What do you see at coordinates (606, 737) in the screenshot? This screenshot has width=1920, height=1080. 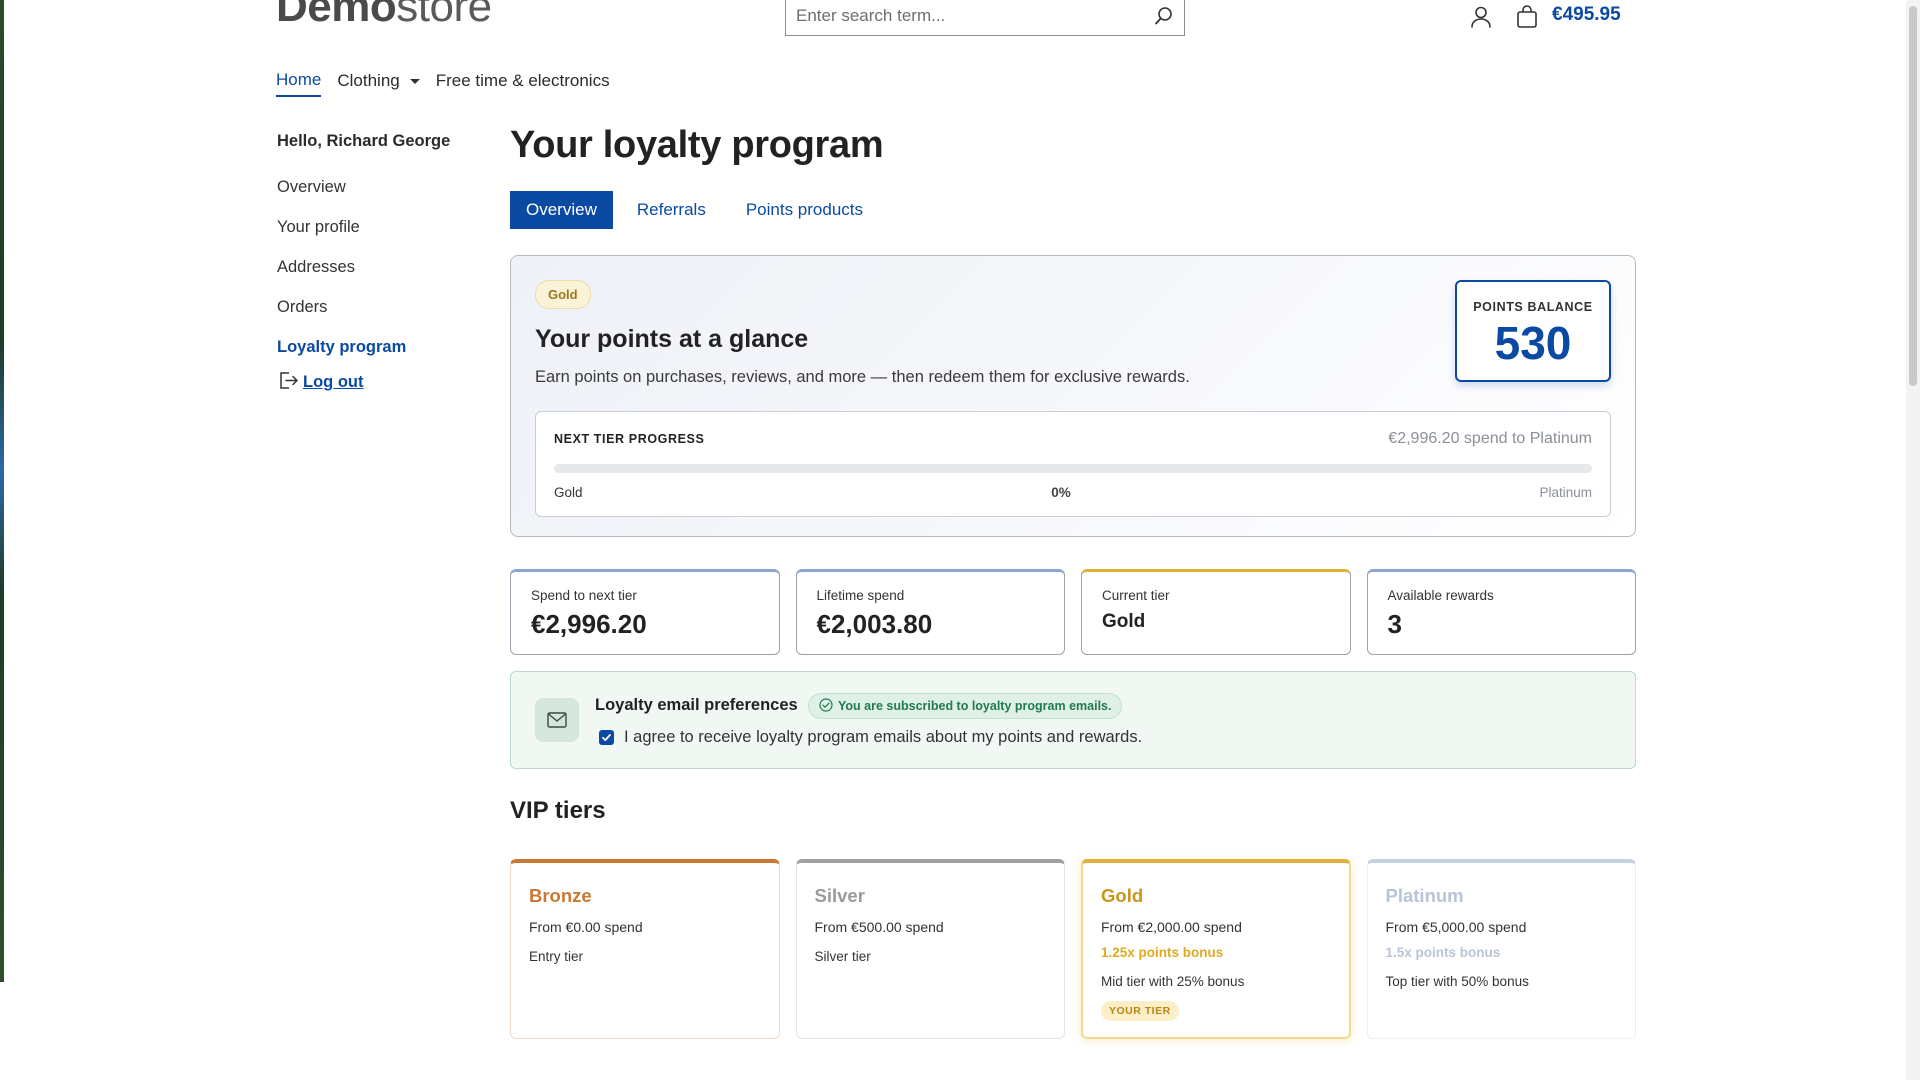 I see `email-consent-checkbox` at bounding box center [606, 737].